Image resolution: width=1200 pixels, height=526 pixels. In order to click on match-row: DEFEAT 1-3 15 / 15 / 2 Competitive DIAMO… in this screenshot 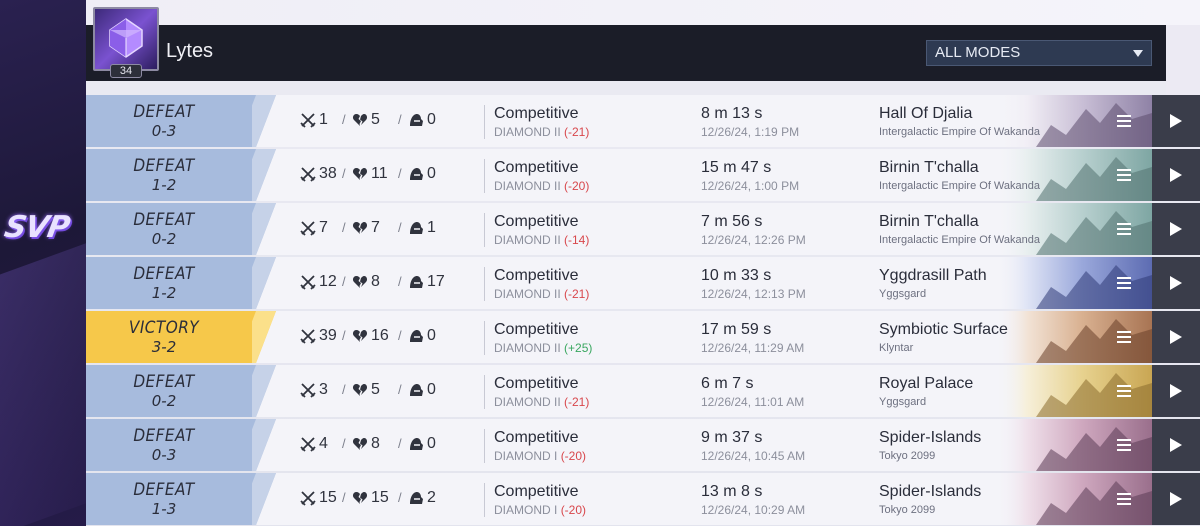, I will do `click(643, 499)`.